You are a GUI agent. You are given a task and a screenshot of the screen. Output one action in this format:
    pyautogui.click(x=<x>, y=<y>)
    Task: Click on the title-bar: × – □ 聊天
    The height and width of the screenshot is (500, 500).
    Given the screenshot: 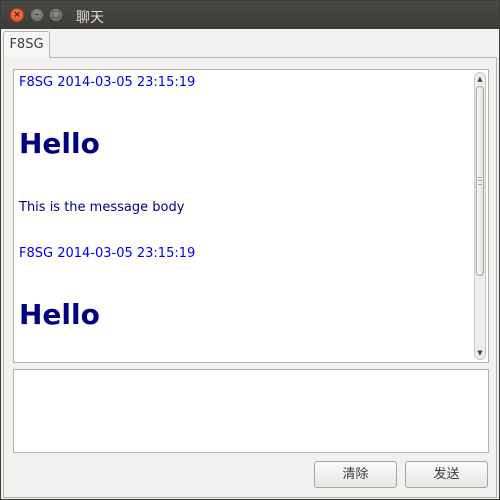 What is the action you would take?
    pyautogui.click(x=250, y=15)
    